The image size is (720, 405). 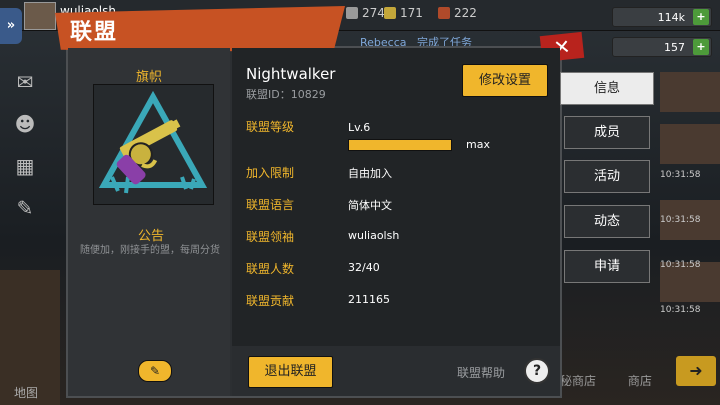 What do you see at coordinates (25, 126) in the screenshot?
I see `friends-icon: ☻` at bounding box center [25, 126].